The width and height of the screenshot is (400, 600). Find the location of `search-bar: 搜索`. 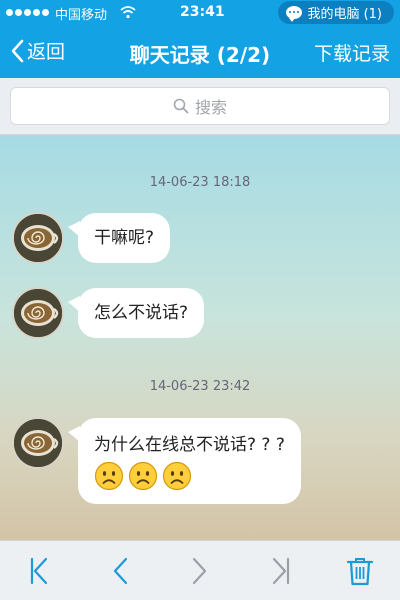

search-bar: 搜索 is located at coordinates (200, 106).